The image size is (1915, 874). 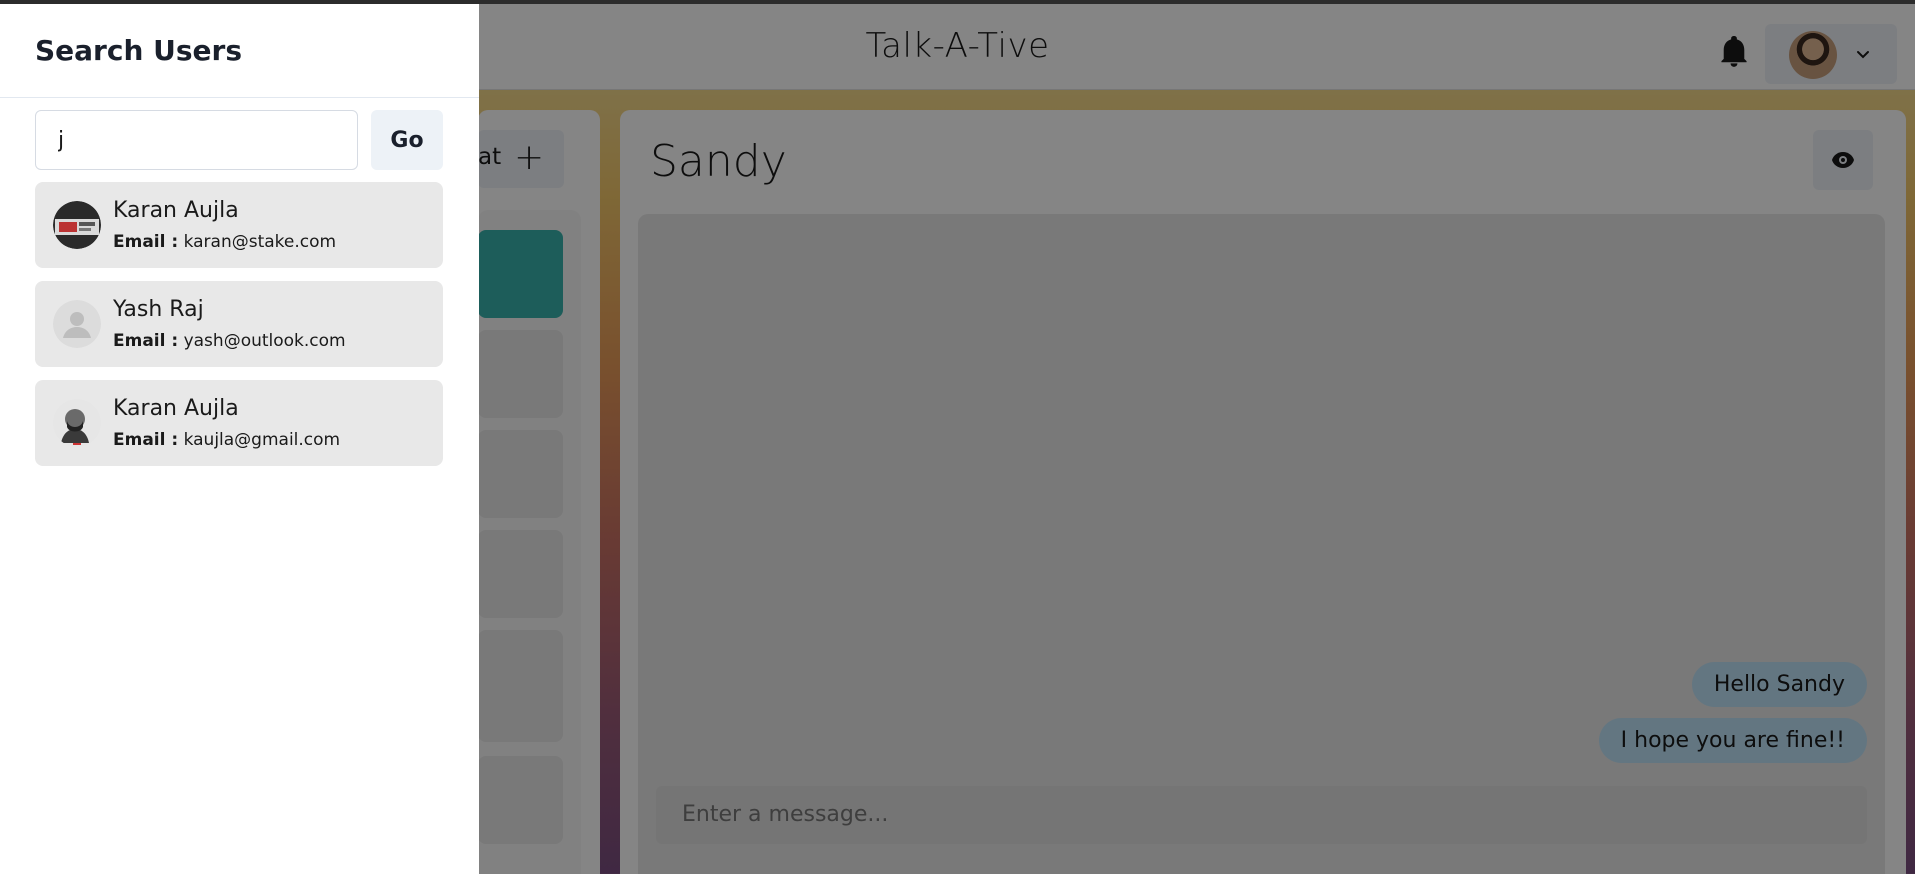 I want to click on email-value: kaujla@gmail.com, so click(x=262, y=440).